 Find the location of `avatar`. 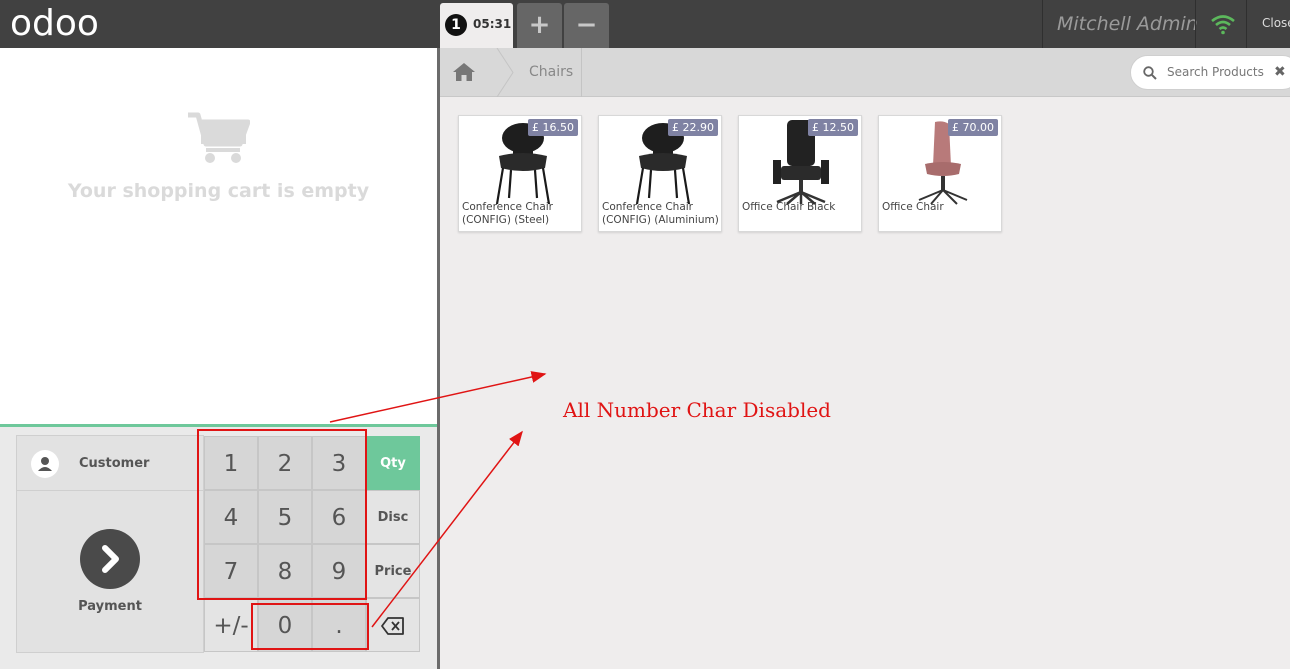

avatar is located at coordinates (45, 464).